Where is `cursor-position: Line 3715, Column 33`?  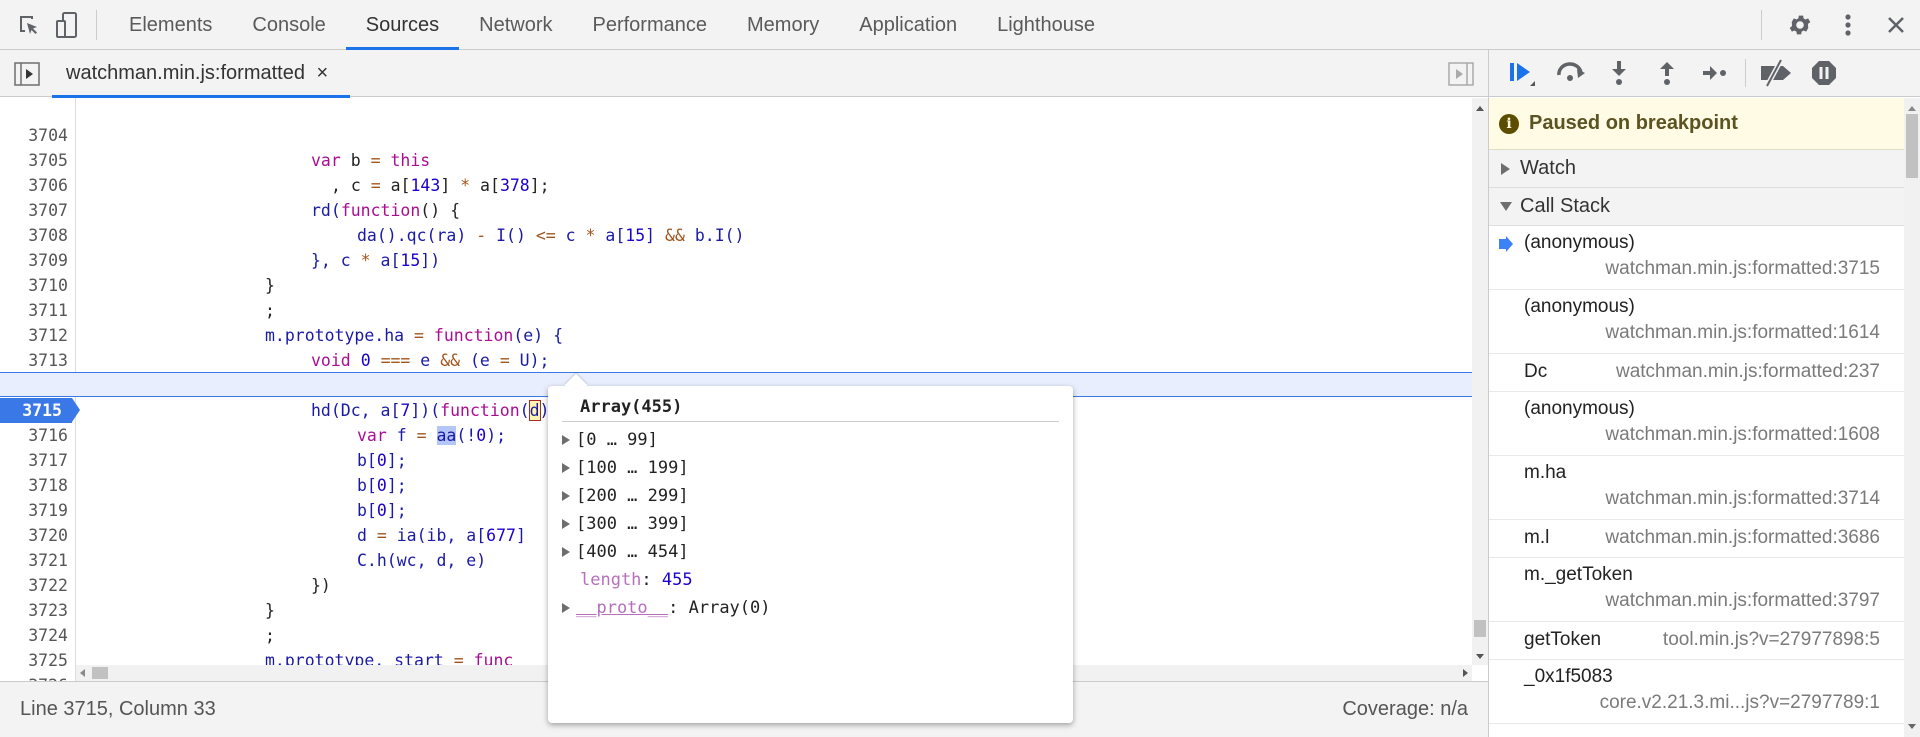 cursor-position: Line 3715, Column 33 is located at coordinates (118, 709).